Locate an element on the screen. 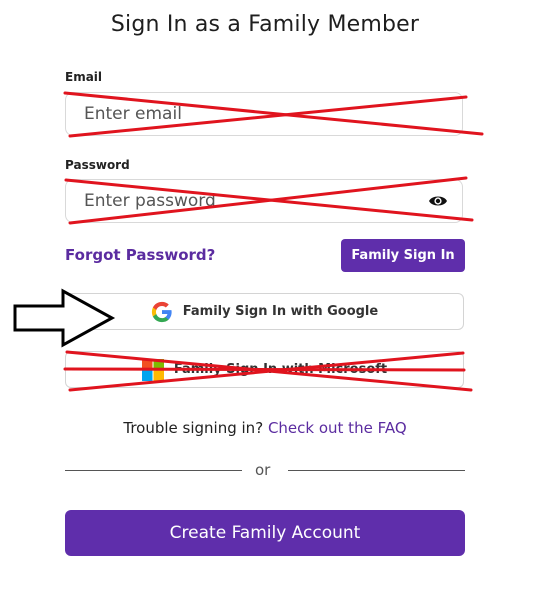 The width and height of the screenshot is (557, 615). password-field-box is located at coordinates (264, 201).